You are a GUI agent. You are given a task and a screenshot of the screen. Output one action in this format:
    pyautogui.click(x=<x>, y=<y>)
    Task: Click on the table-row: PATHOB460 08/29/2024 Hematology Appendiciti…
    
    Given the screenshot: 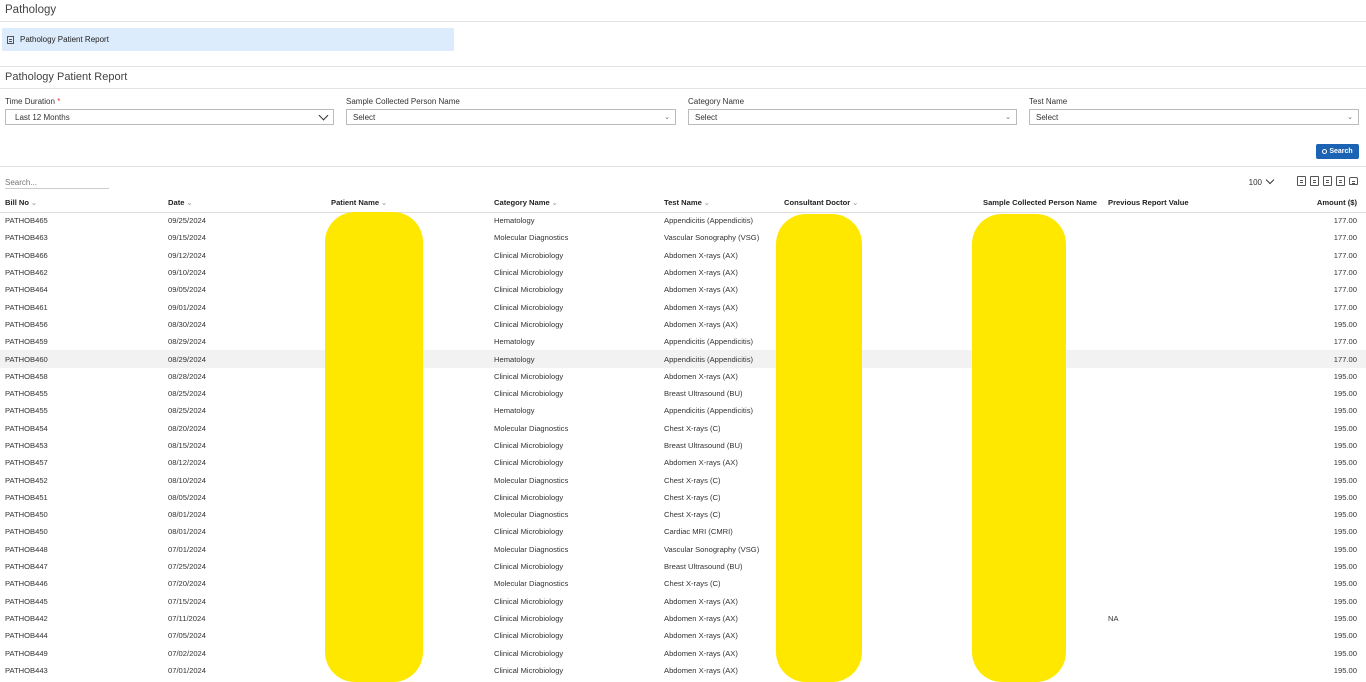 What is the action you would take?
    pyautogui.click(x=683, y=359)
    